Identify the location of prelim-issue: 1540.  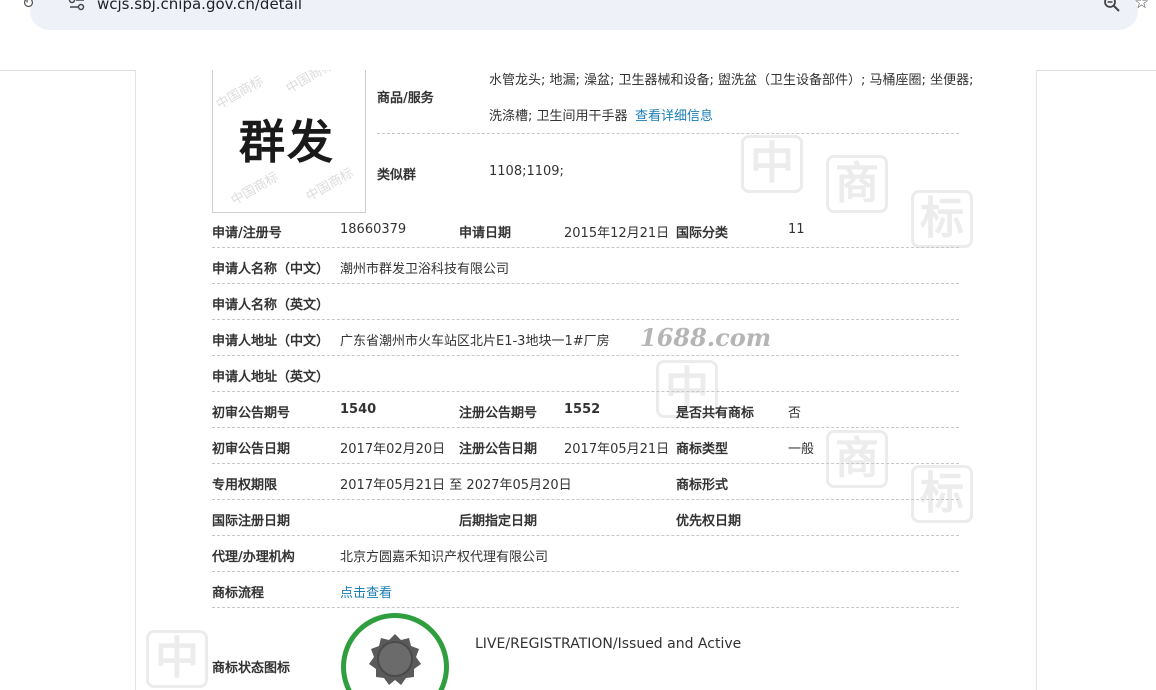
(358, 409).